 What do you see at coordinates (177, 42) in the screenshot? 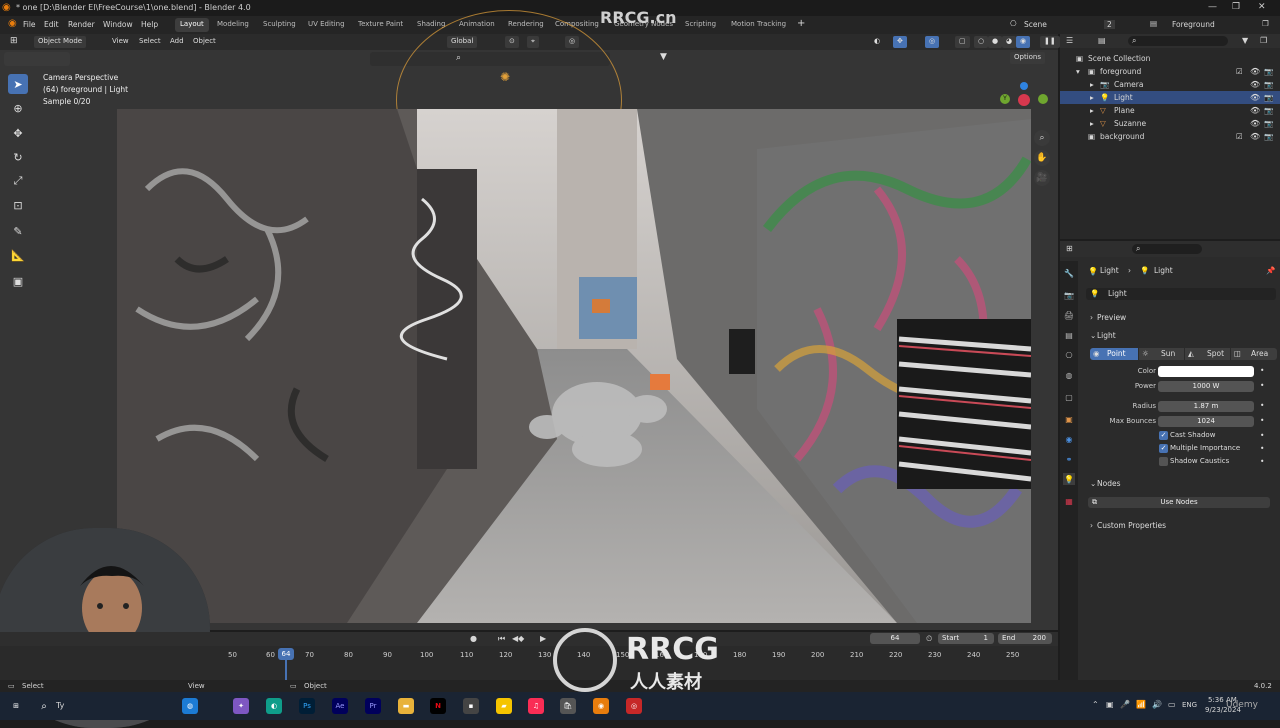
I see `menu-add: Add` at bounding box center [177, 42].